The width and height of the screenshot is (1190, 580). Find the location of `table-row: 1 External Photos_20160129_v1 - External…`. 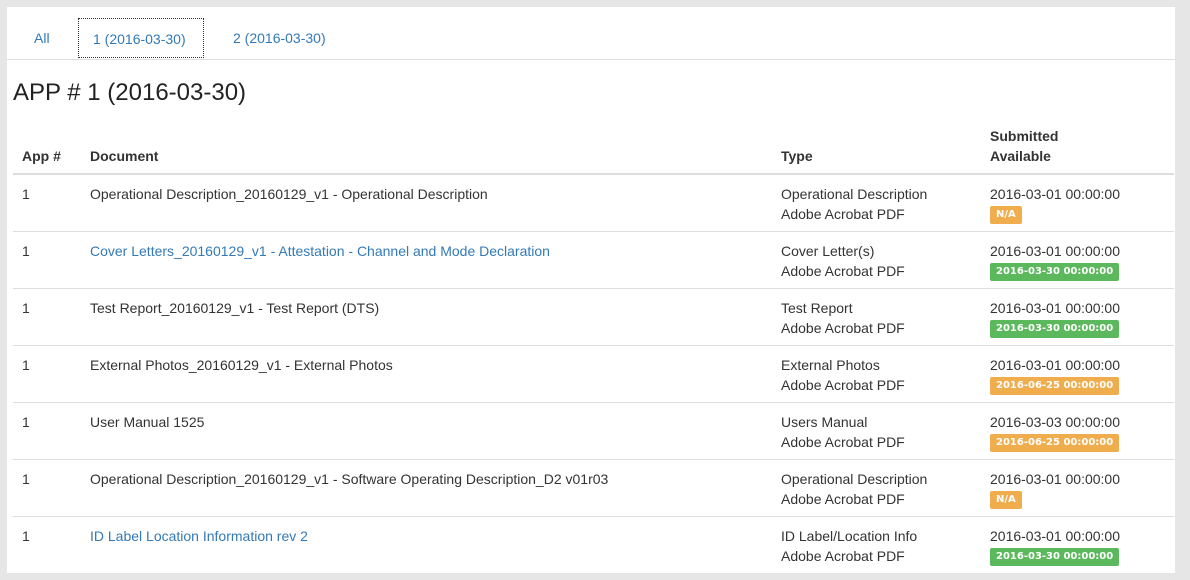

table-row: 1 External Photos_20160129_v1 - External… is located at coordinates (593, 374).